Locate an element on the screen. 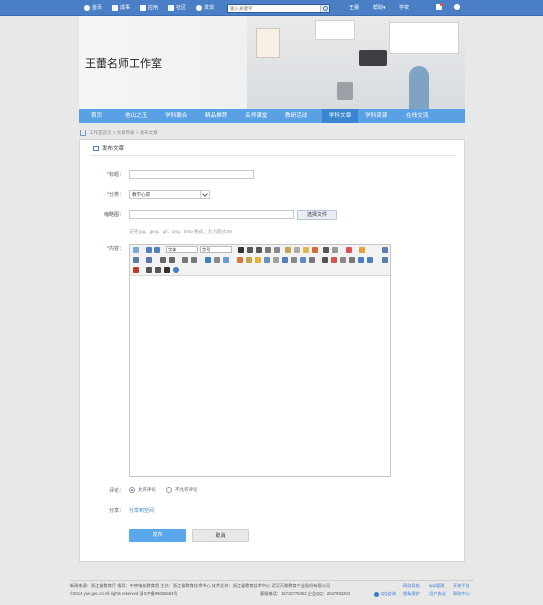  help-menu-label: 帮助▾ is located at coordinates (379, 8).